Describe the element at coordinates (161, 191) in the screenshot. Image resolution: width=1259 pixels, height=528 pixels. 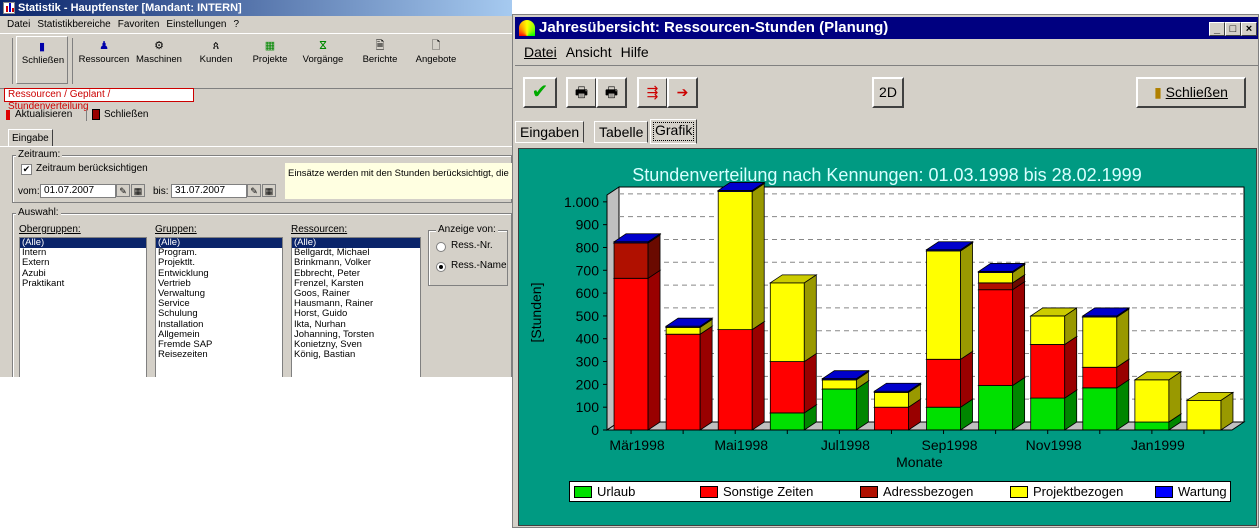
I see `to-label: bis:` at that location.